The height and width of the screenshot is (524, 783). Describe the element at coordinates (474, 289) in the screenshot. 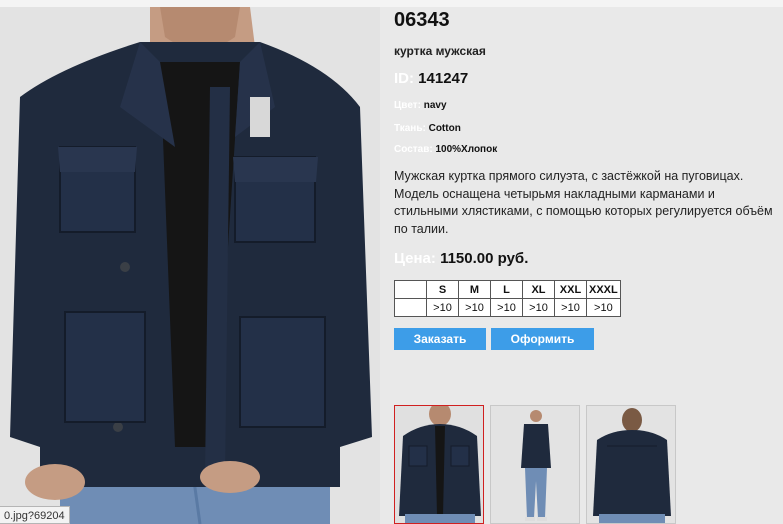

I see `size-label-cell: M` at that location.